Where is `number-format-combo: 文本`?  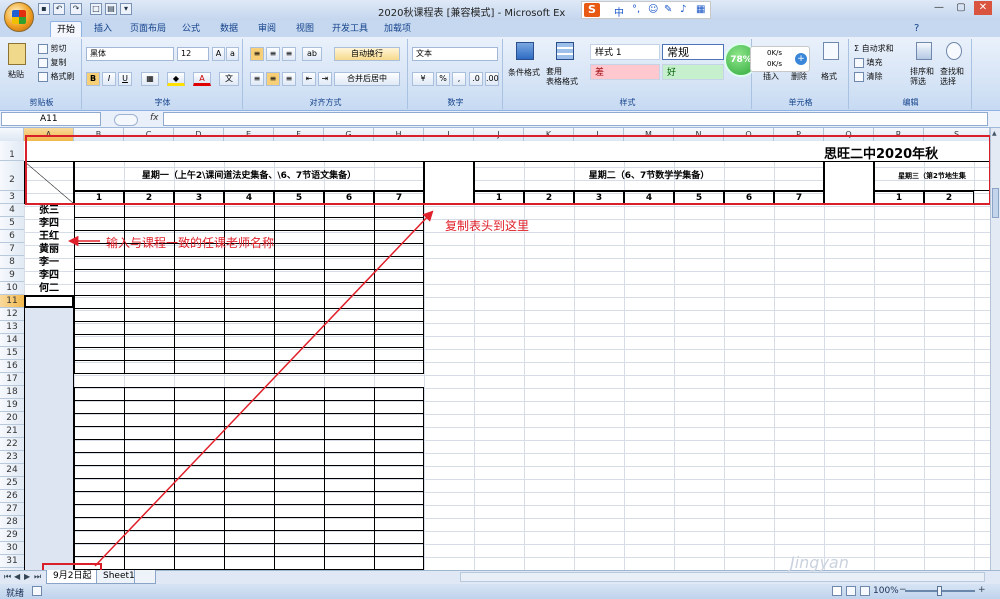 number-format-combo: 文本 is located at coordinates (455, 54).